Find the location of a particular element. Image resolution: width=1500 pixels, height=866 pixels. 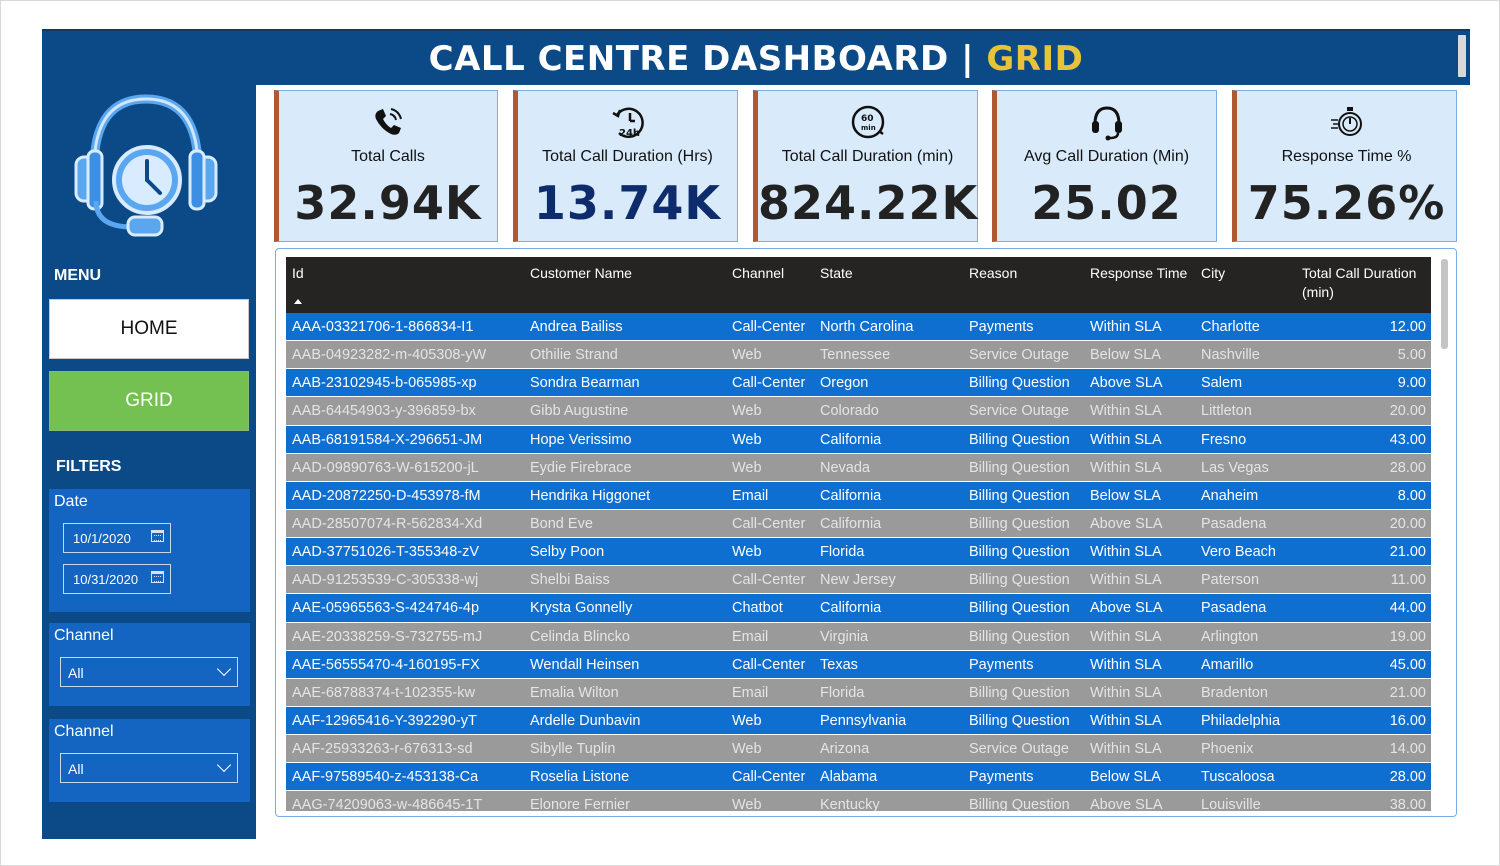

kpi-total-call-duration-hrs: 24h Total Call Duration (Hrs) 13.74K is located at coordinates (625, 166).